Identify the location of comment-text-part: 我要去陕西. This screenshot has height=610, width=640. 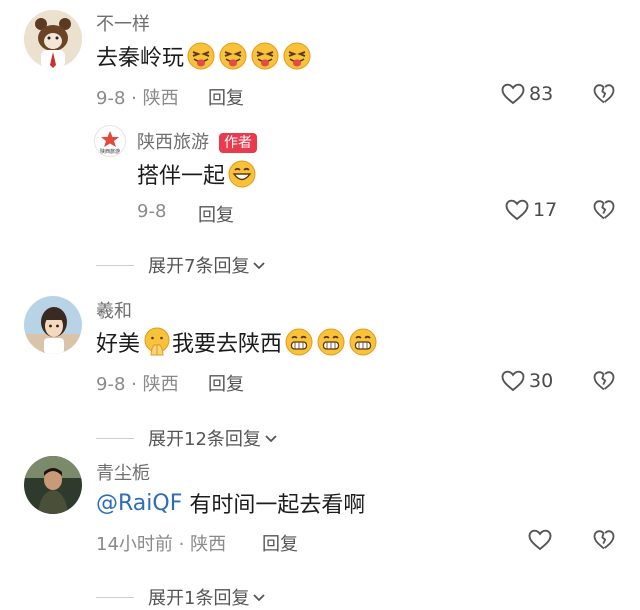
(227, 344).